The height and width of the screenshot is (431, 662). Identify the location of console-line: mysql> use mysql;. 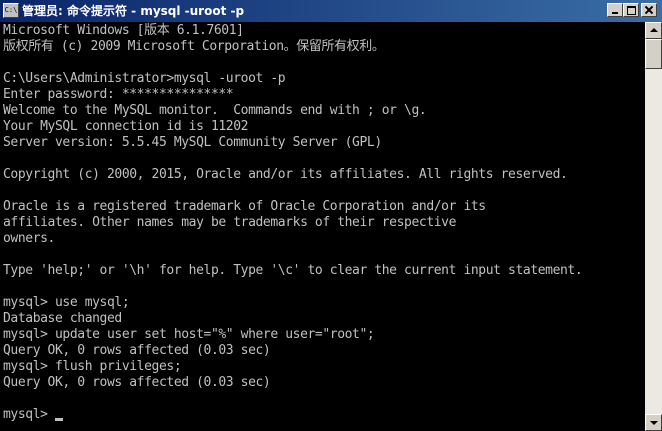
(66, 302).